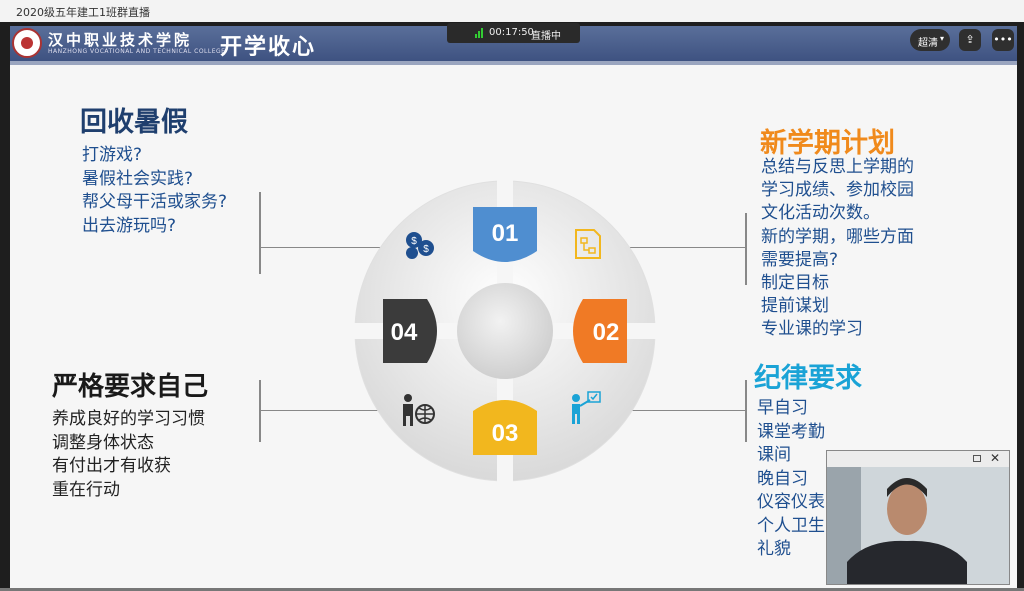 The image size is (1024, 591). What do you see at coordinates (791, 431) in the screenshot?
I see `list-item: 课堂考勤` at bounding box center [791, 431].